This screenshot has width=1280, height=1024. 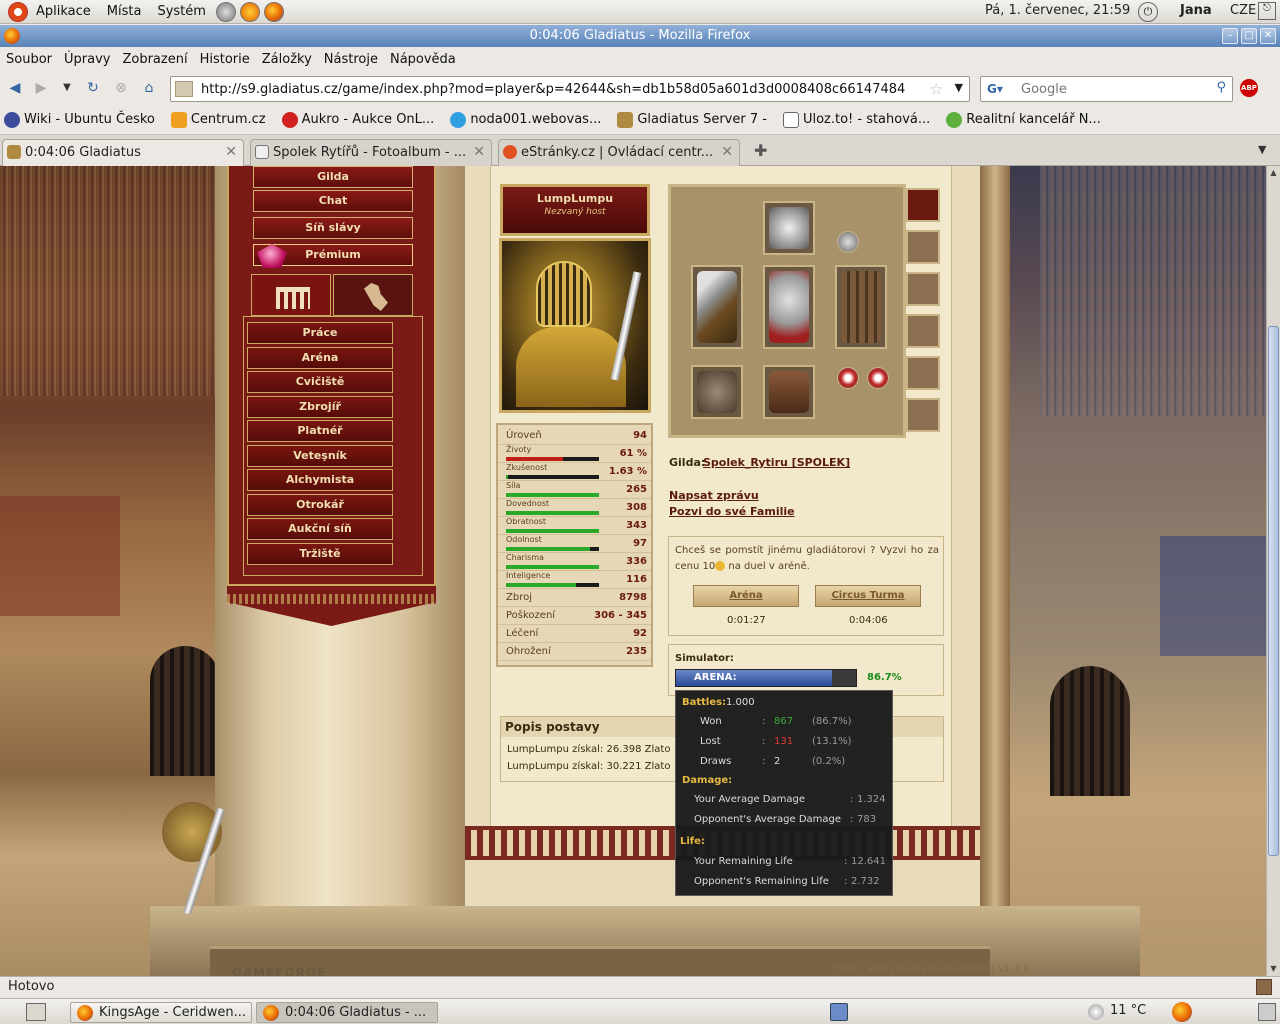 What do you see at coordinates (1249, 36) in the screenshot?
I see `maximize-button: □` at bounding box center [1249, 36].